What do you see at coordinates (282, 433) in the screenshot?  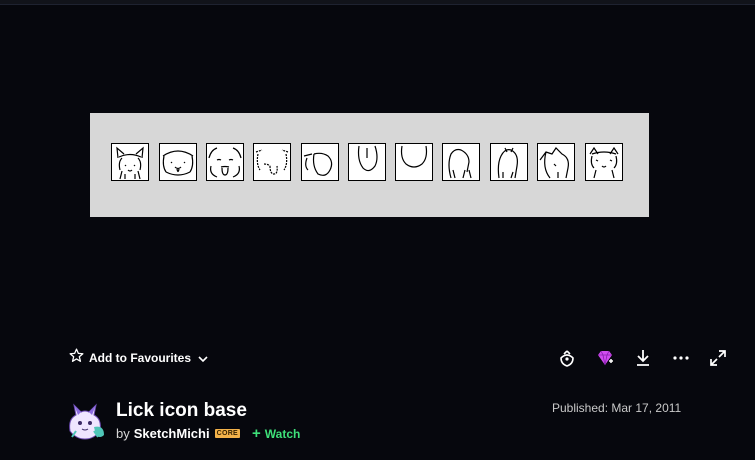 I see `watch-label: Watch` at bounding box center [282, 433].